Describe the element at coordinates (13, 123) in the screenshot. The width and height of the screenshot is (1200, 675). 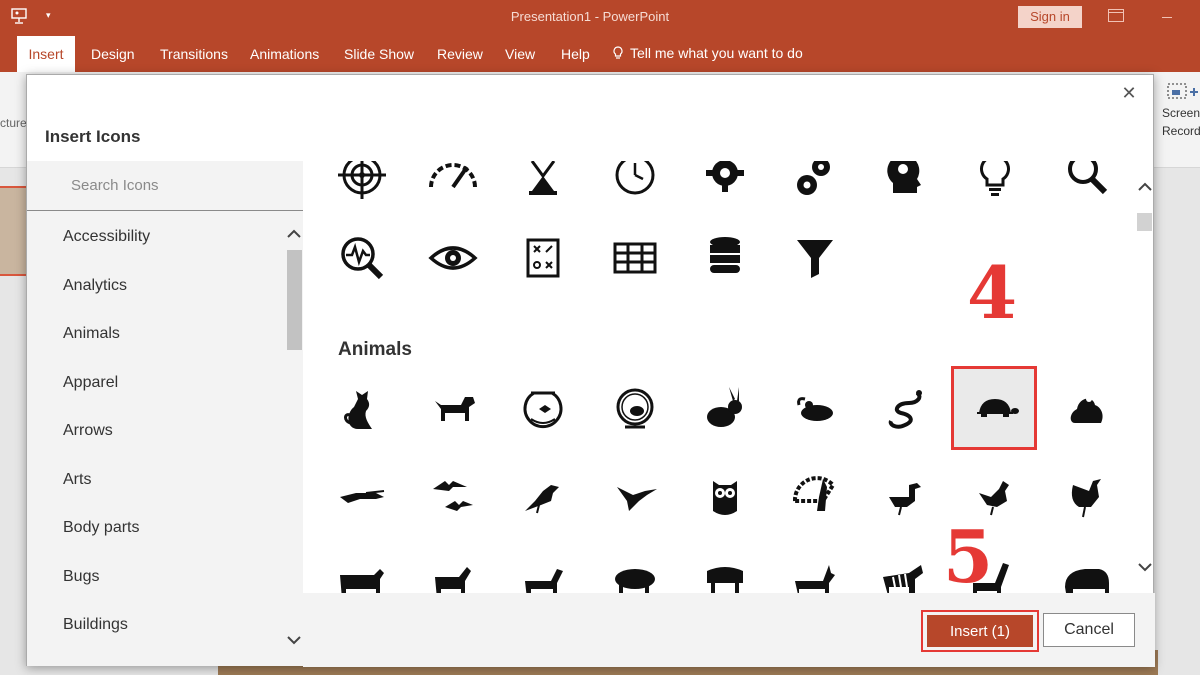
I see `pictures-group-label: cture` at that location.